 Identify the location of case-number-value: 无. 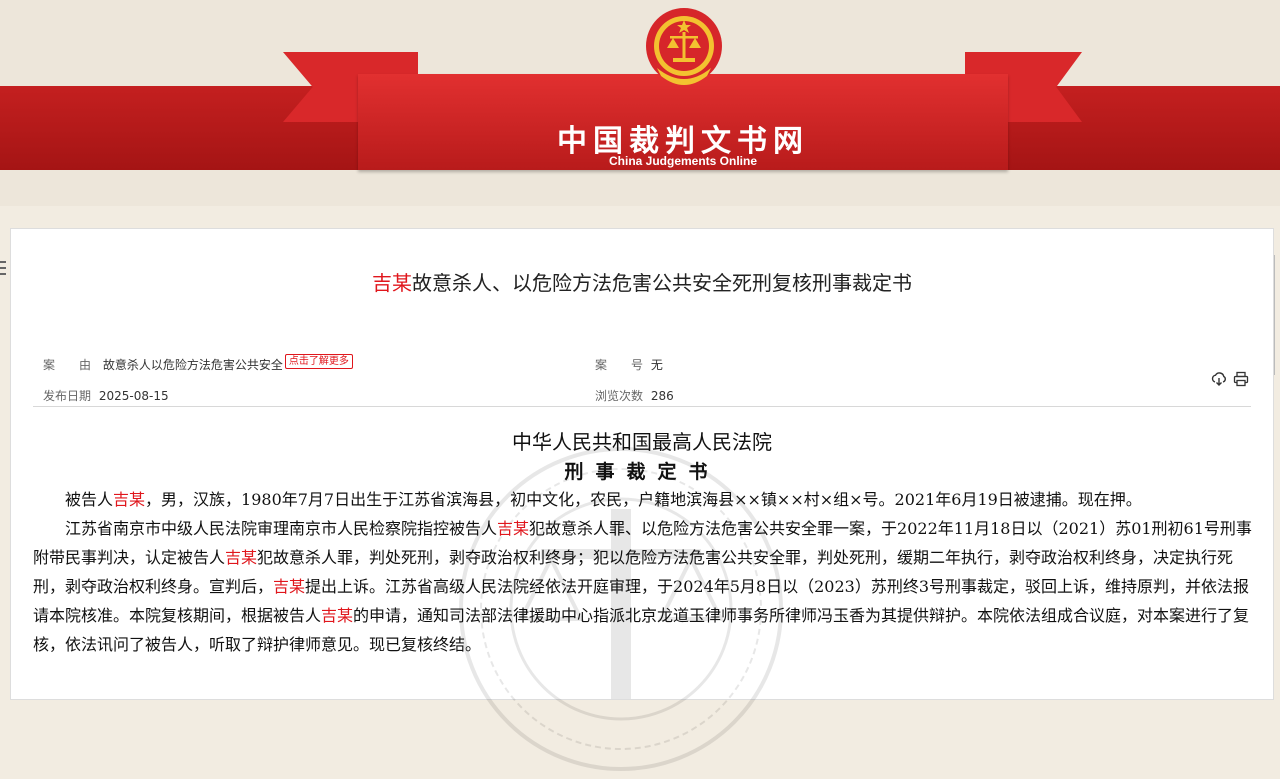
(656, 365).